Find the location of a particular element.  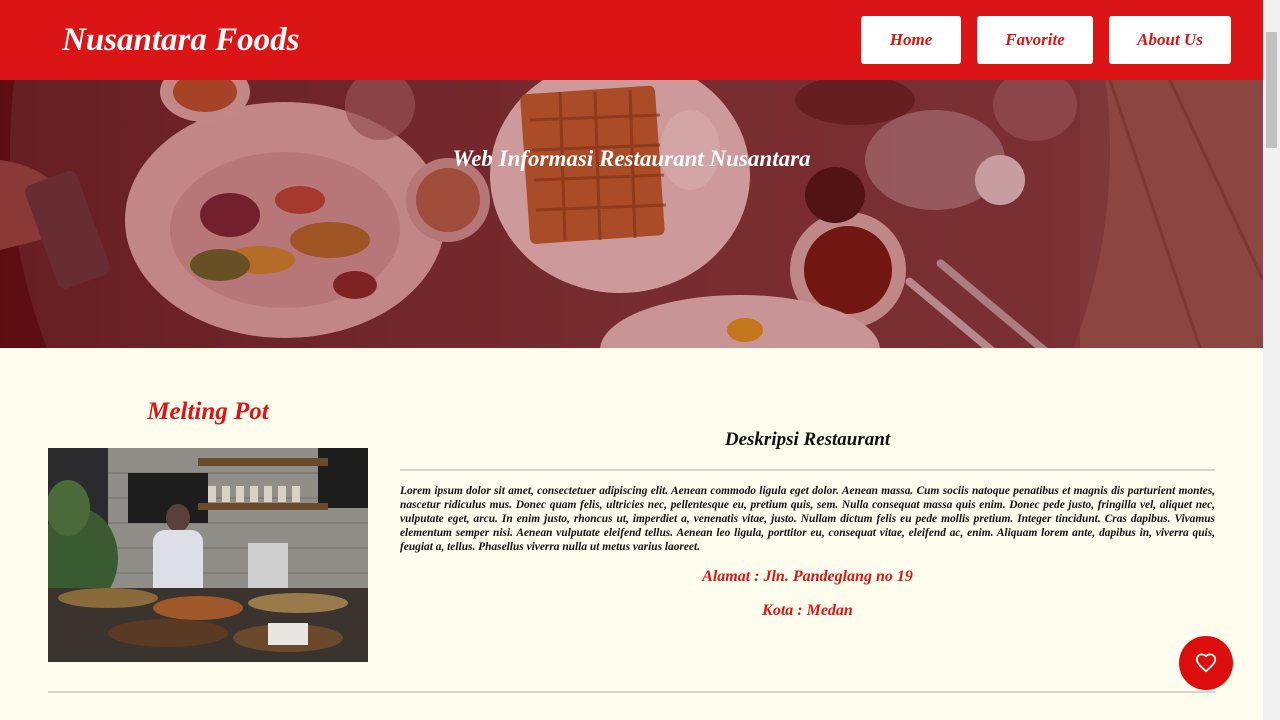

nav-about-button: About Us is located at coordinates (1170, 40).